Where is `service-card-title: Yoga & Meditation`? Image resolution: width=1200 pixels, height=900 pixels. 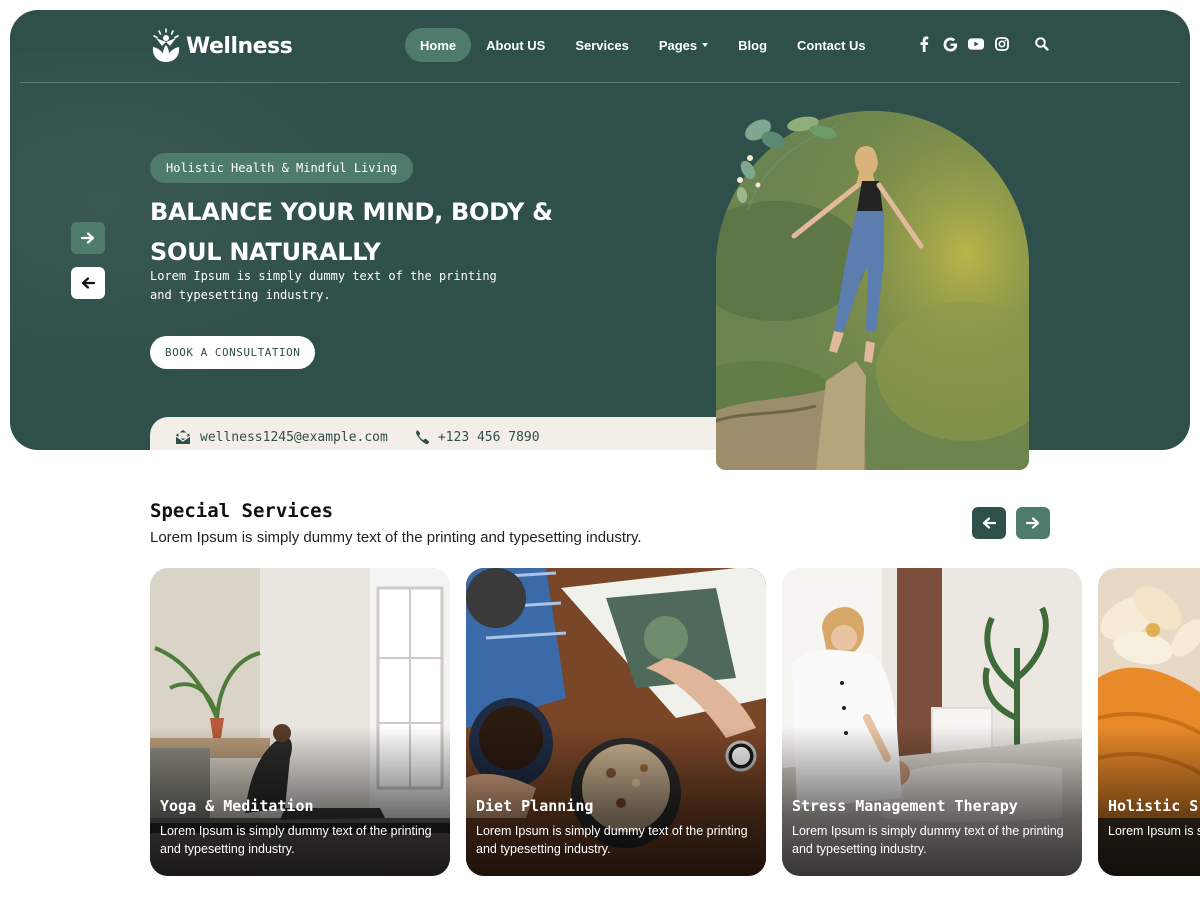
service-card-title: Yoga & Meditation is located at coordinates (237, 806).